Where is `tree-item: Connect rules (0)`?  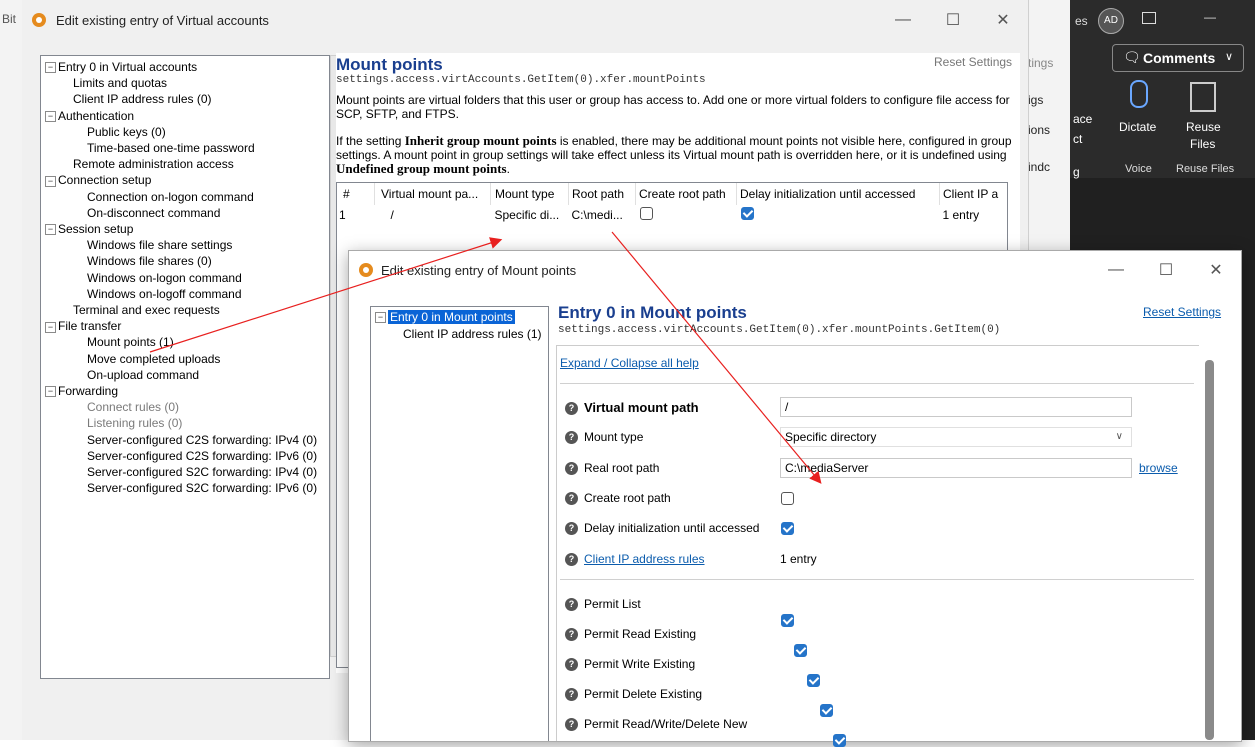 tree-item: Connect rules (0) is located at coordinates (133, 407).